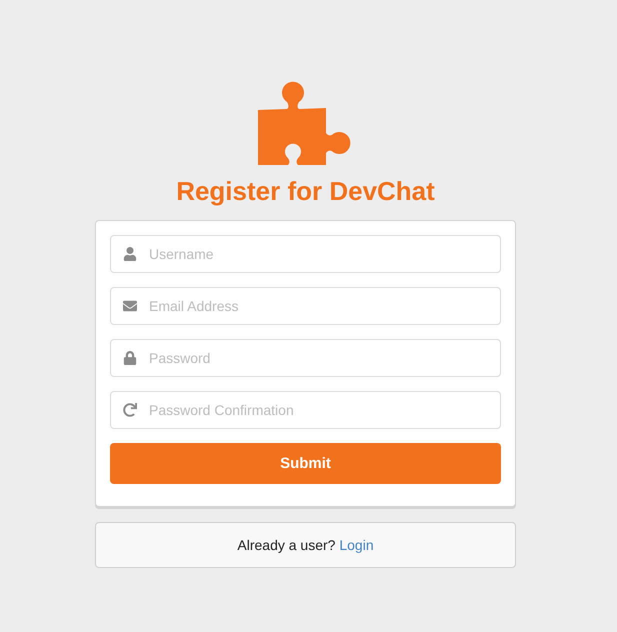 The width and height of the screenshot is (617, 632). I want to click on input-field: Password, so click(305, 358).